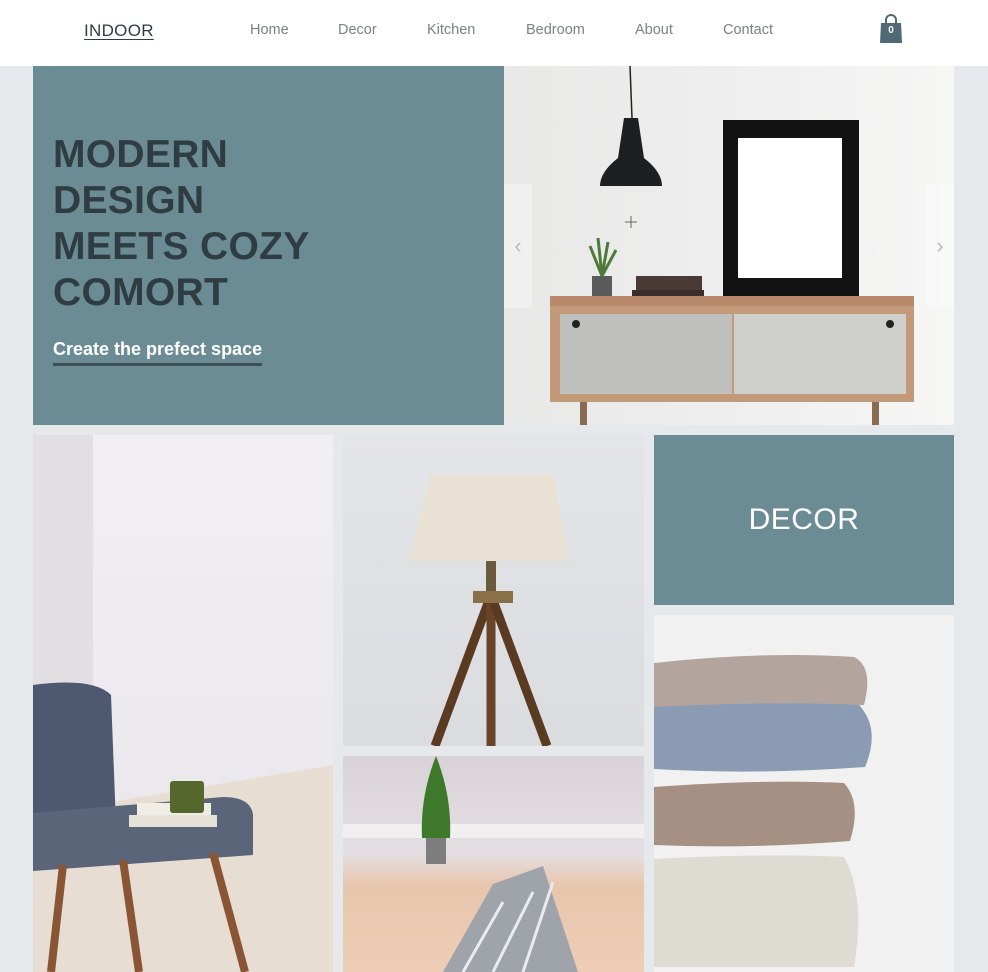 The image size is (988, 972). I want to click on decor-category-tile: DECOR, so click(804, 520).